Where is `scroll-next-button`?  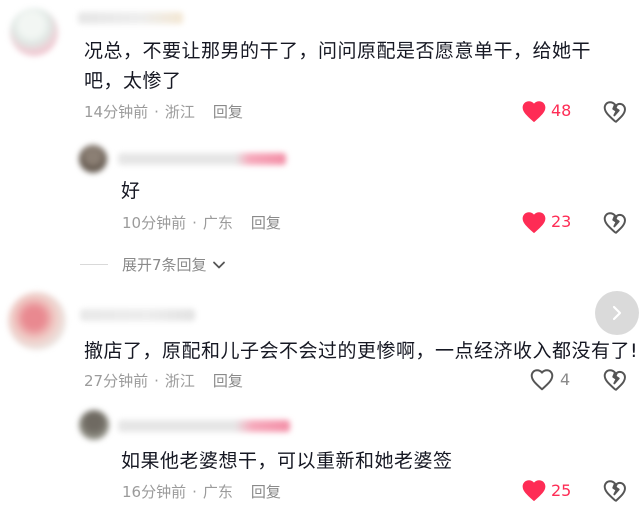
scroll-next-button is located at coordinates (617, 313).